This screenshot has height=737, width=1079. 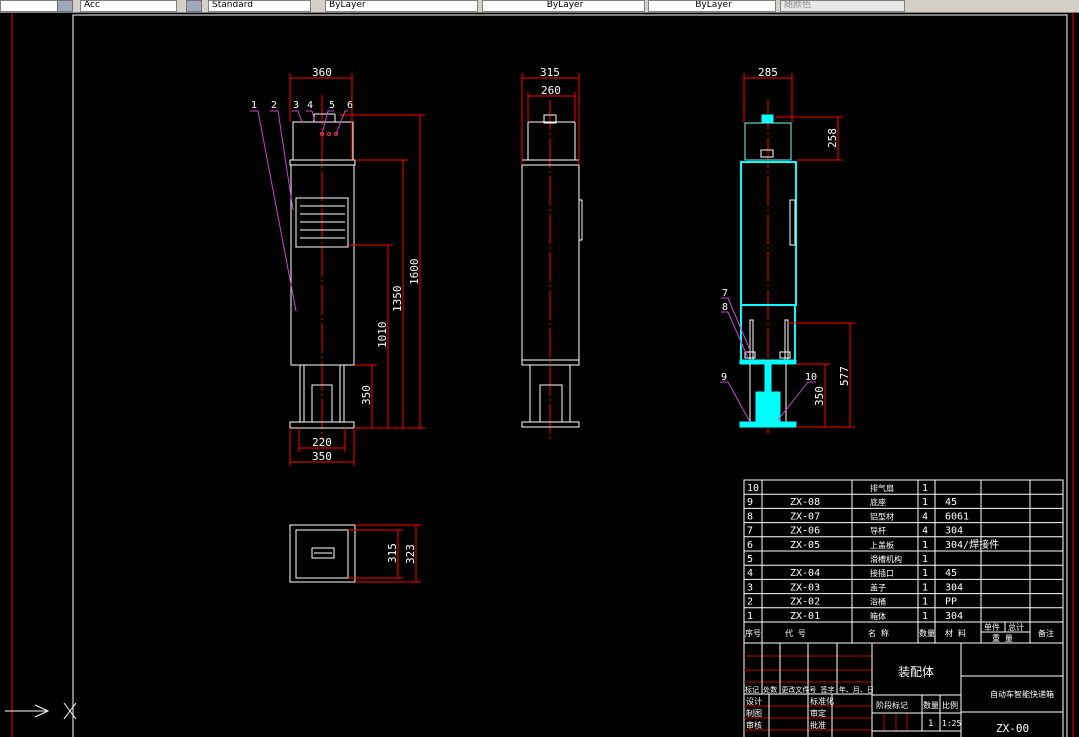 I want to click on bom-header-remark: 备注, so click(x=1046, y=633).